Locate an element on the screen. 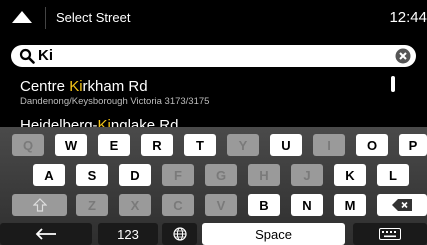  key-l: L is located at coordinates (393, 175).